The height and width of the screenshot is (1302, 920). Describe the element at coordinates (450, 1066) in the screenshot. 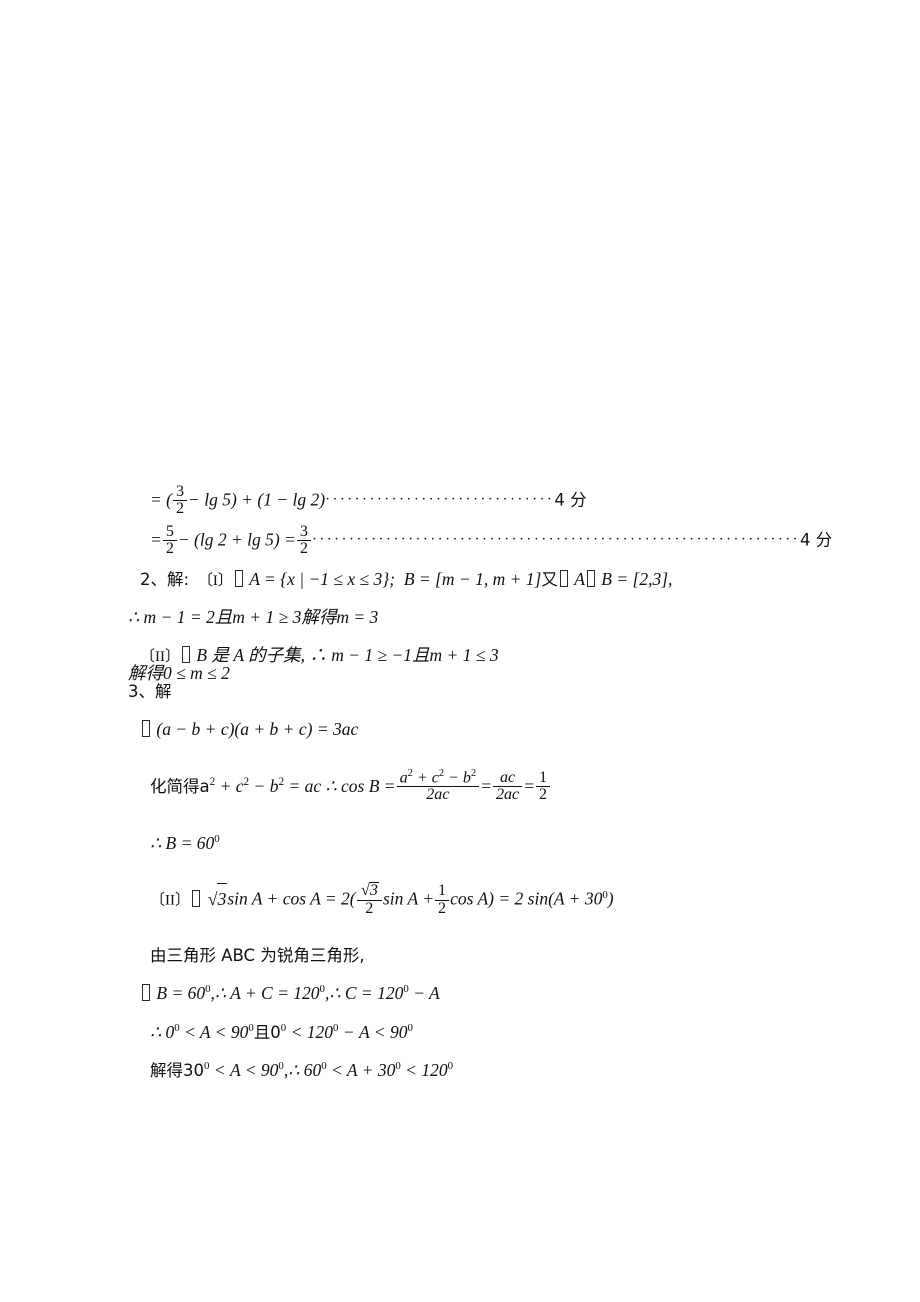

I see `final-deg-5: 0` at that location.